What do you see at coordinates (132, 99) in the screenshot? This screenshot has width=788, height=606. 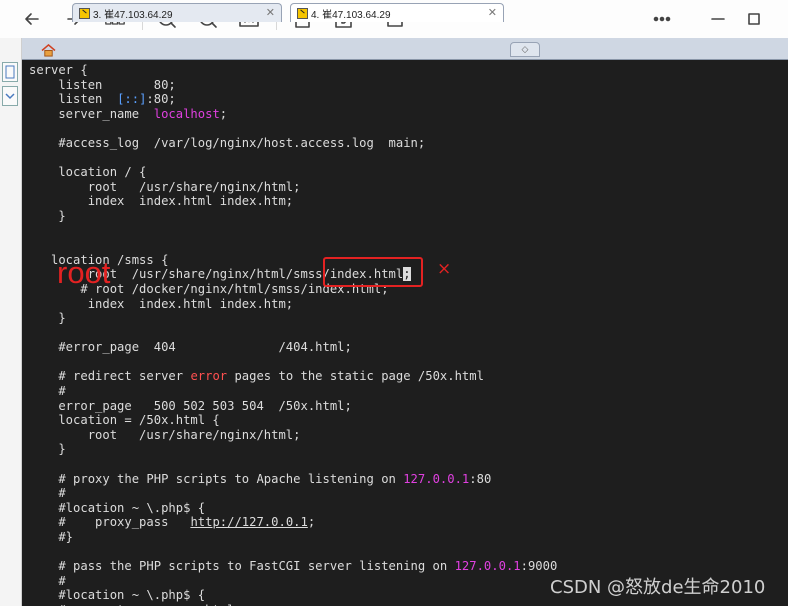 I see `code-token: [::]` at bounding box center [132, 99].